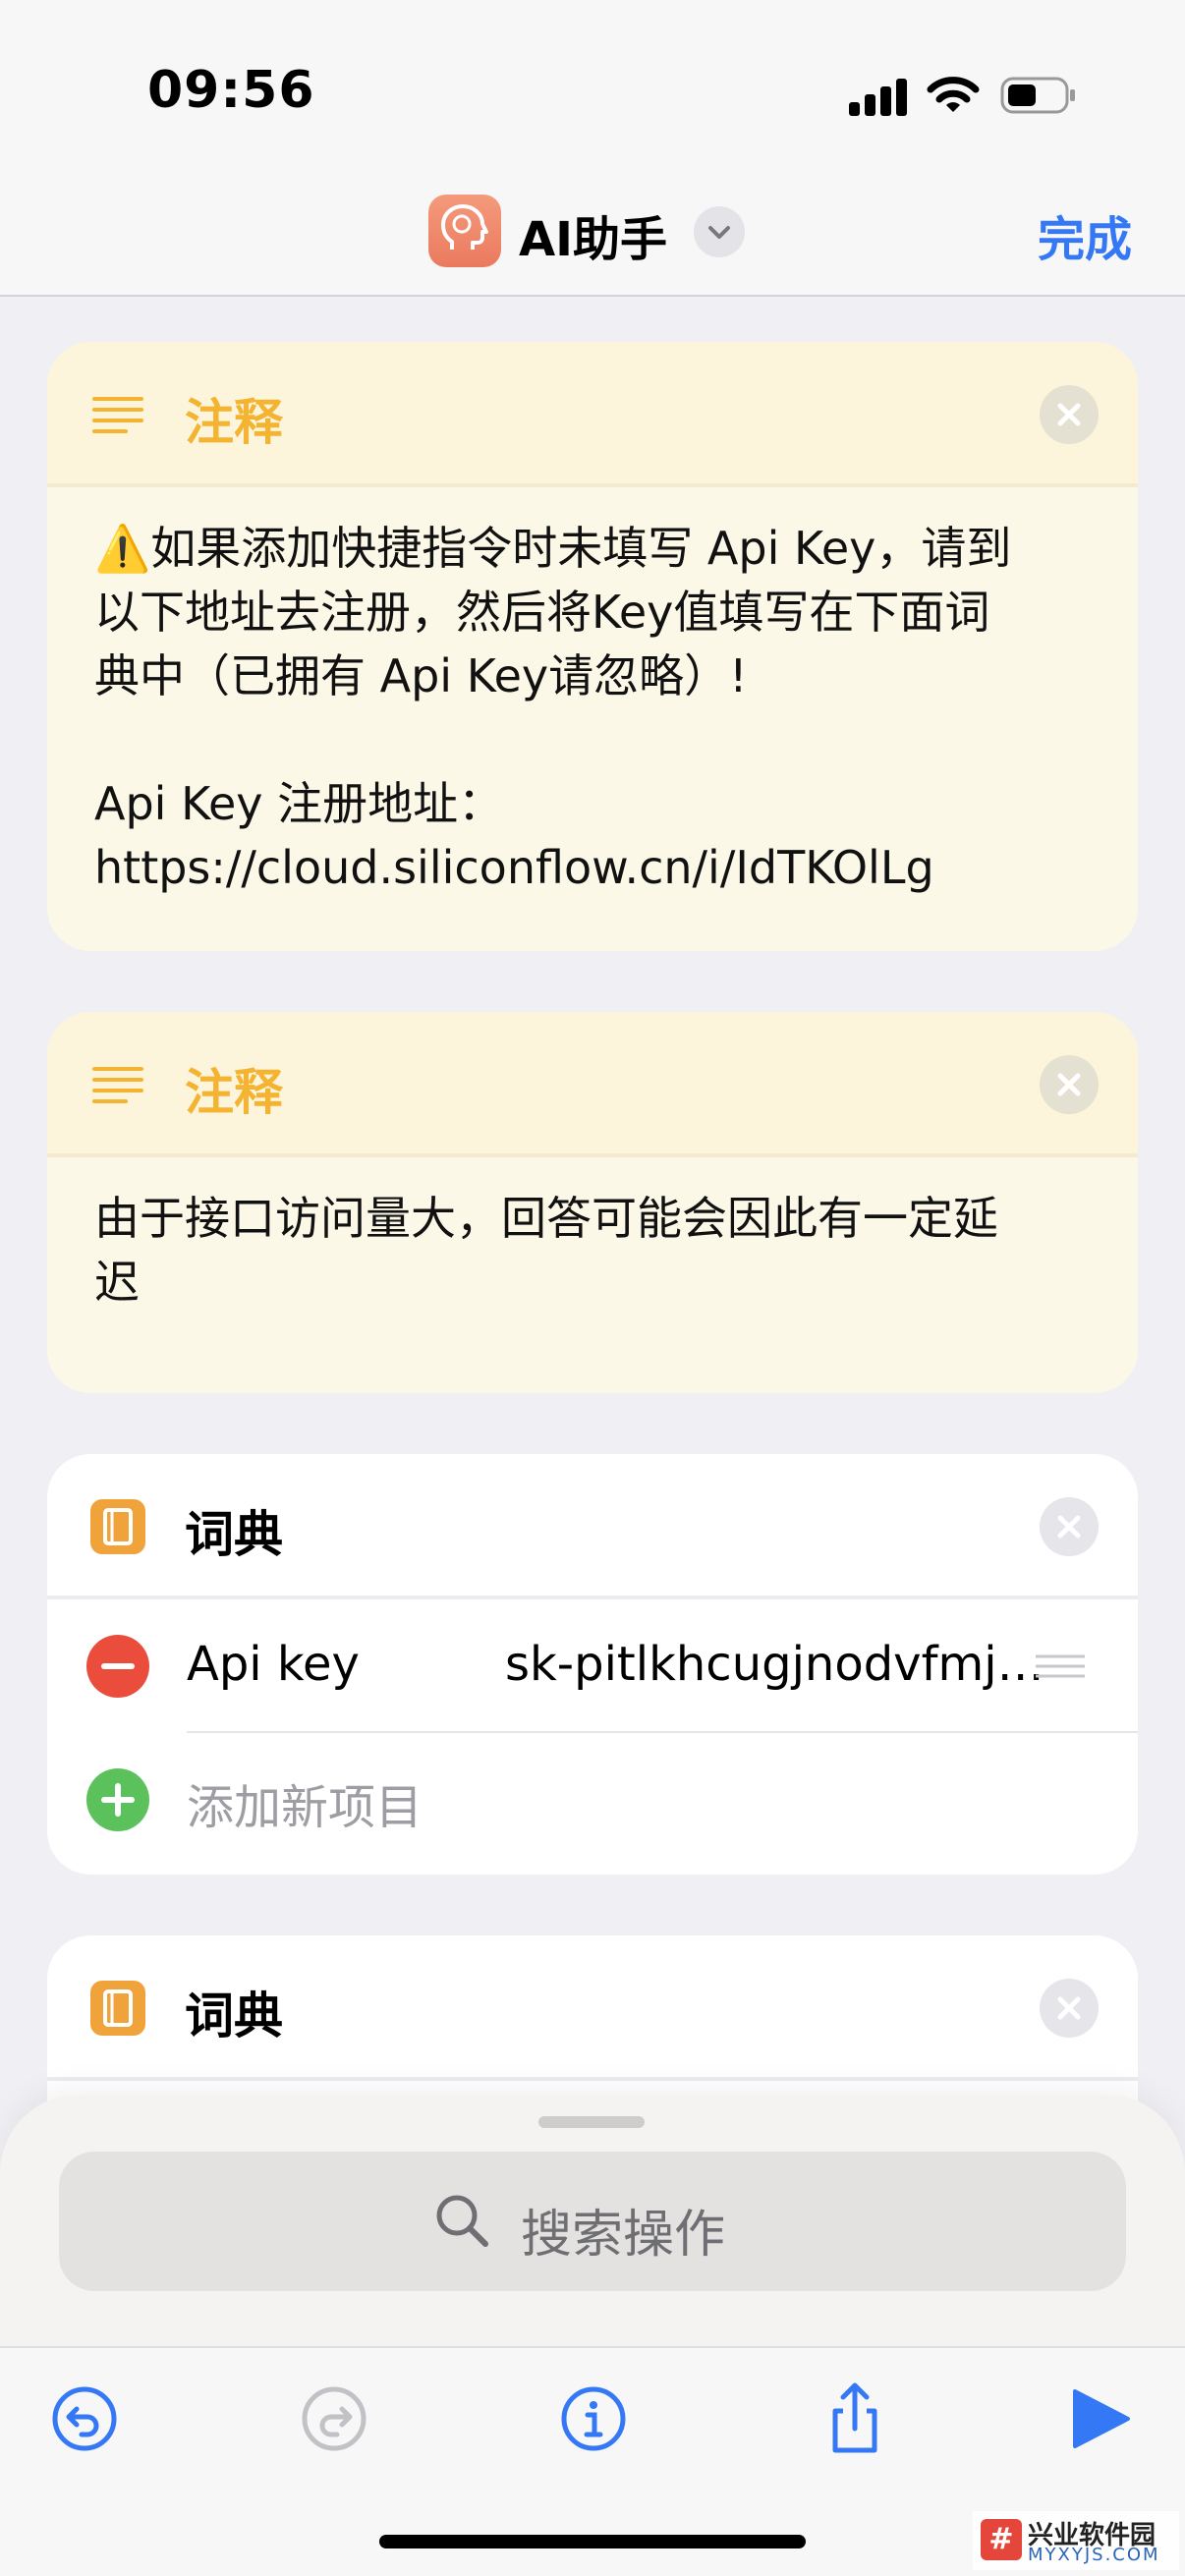 This screenshot has height=2576, width=1185. Describe the element at coordinates (592, 2122) in the screenshot. I see `sheet-grabber` at that location.